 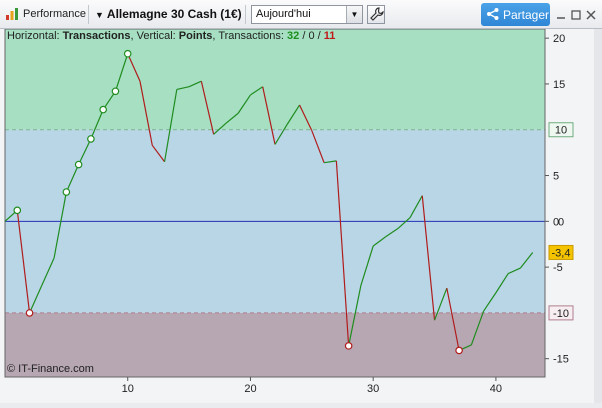 I want to click on share-button: Partager, so click(x=515, y=14).